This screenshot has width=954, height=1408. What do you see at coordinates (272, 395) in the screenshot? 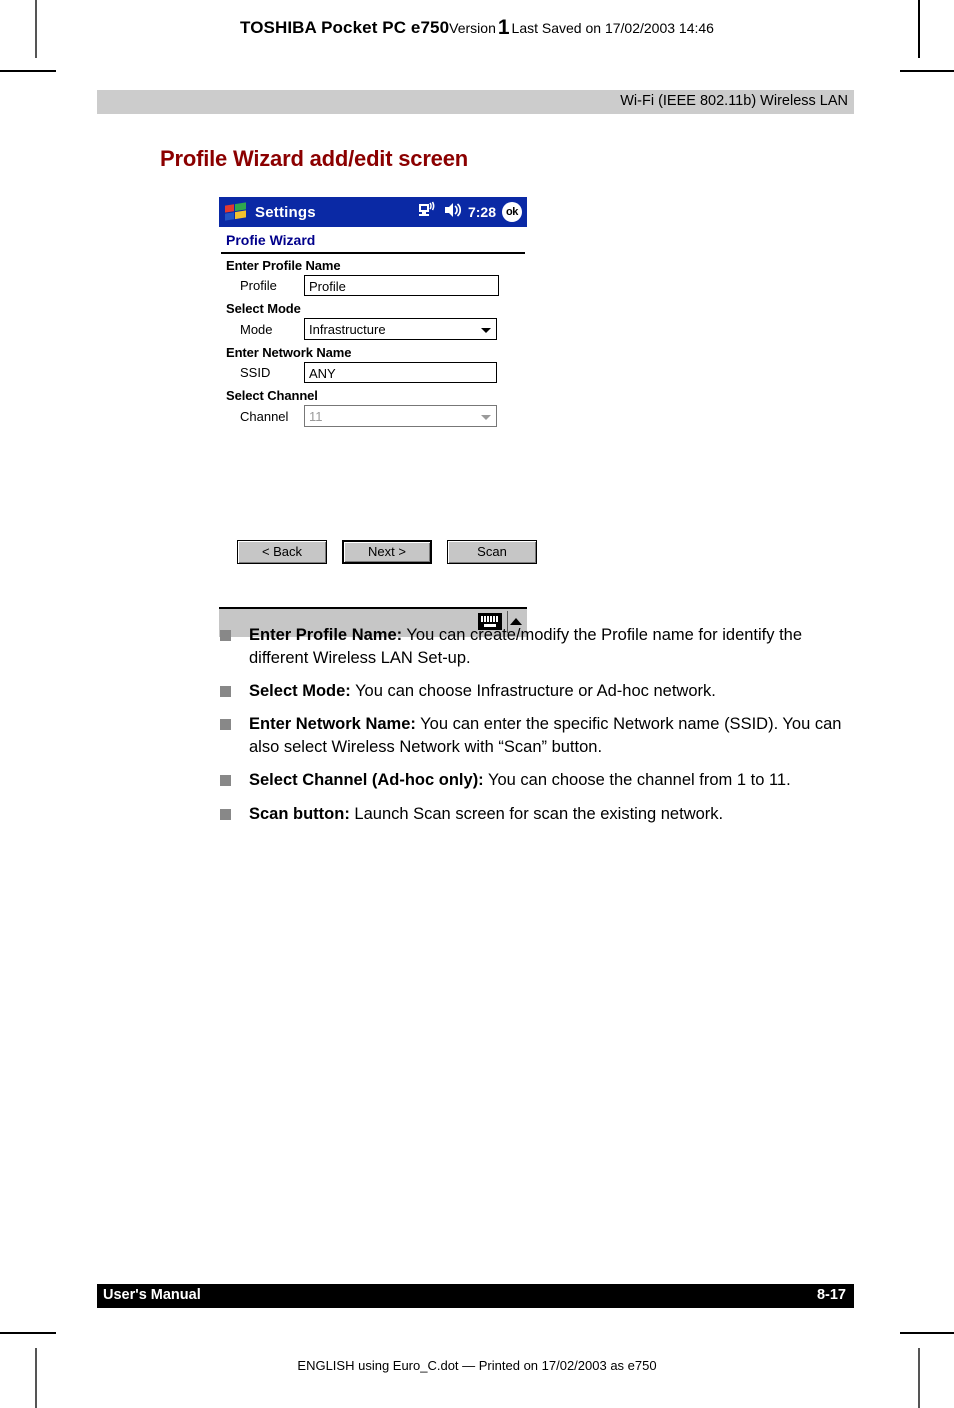
I see `group-label-select-channel: Select Channel` at bounding box center [272, 395].